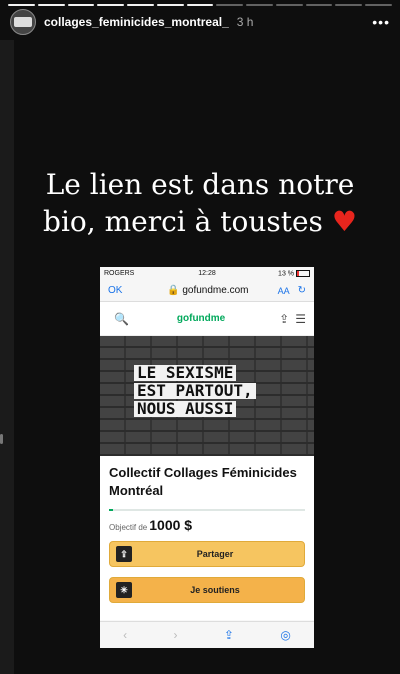 The height and width of the screenshot is (674, 400). What do you see at coordinates (344, 221) in the screenshot?
I see `heart-icon: ♥` at bounding box center [344, 221].